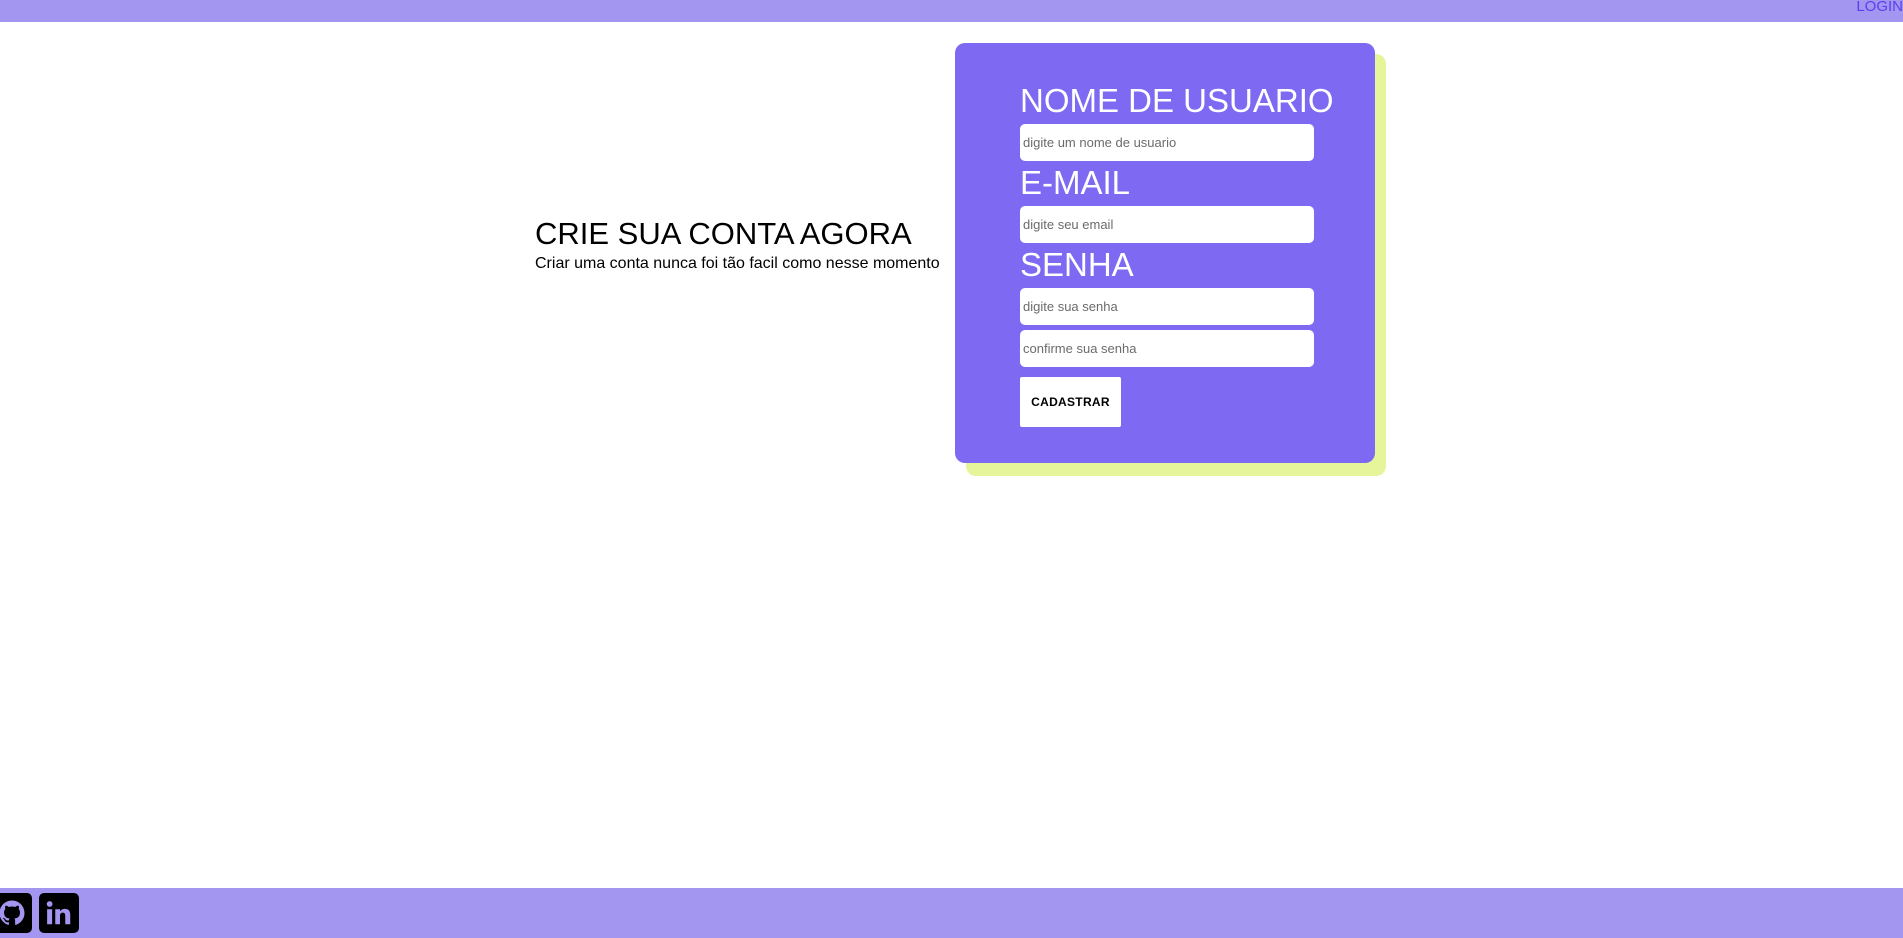 The width and height of the screenshot is (1903, 938). What do you see at coordinates (951, 913) in the screenshot?
I see `footer` at bounding box center [951, 913].